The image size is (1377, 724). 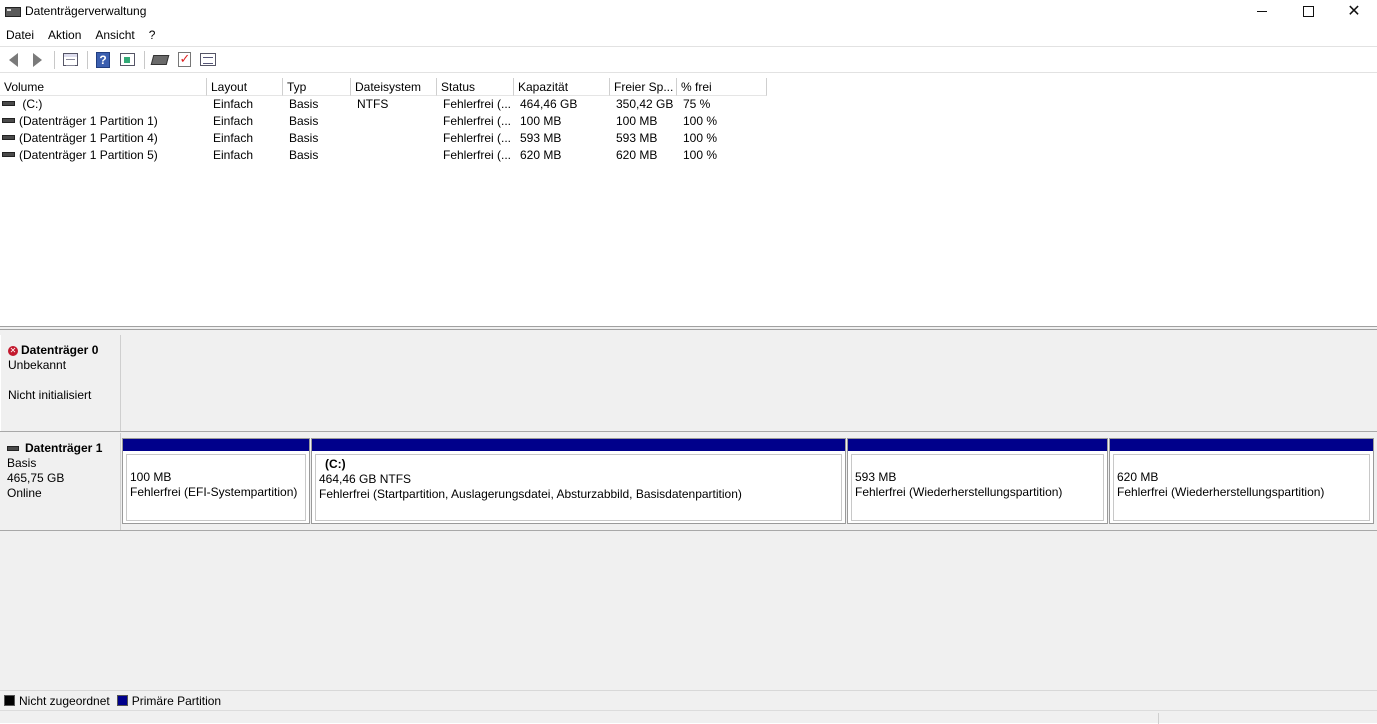 What do you see at coordinates (118, 35) in the screenshot?
I see `menu-ansicht: Ansicht` at bounding box center [118, 35].